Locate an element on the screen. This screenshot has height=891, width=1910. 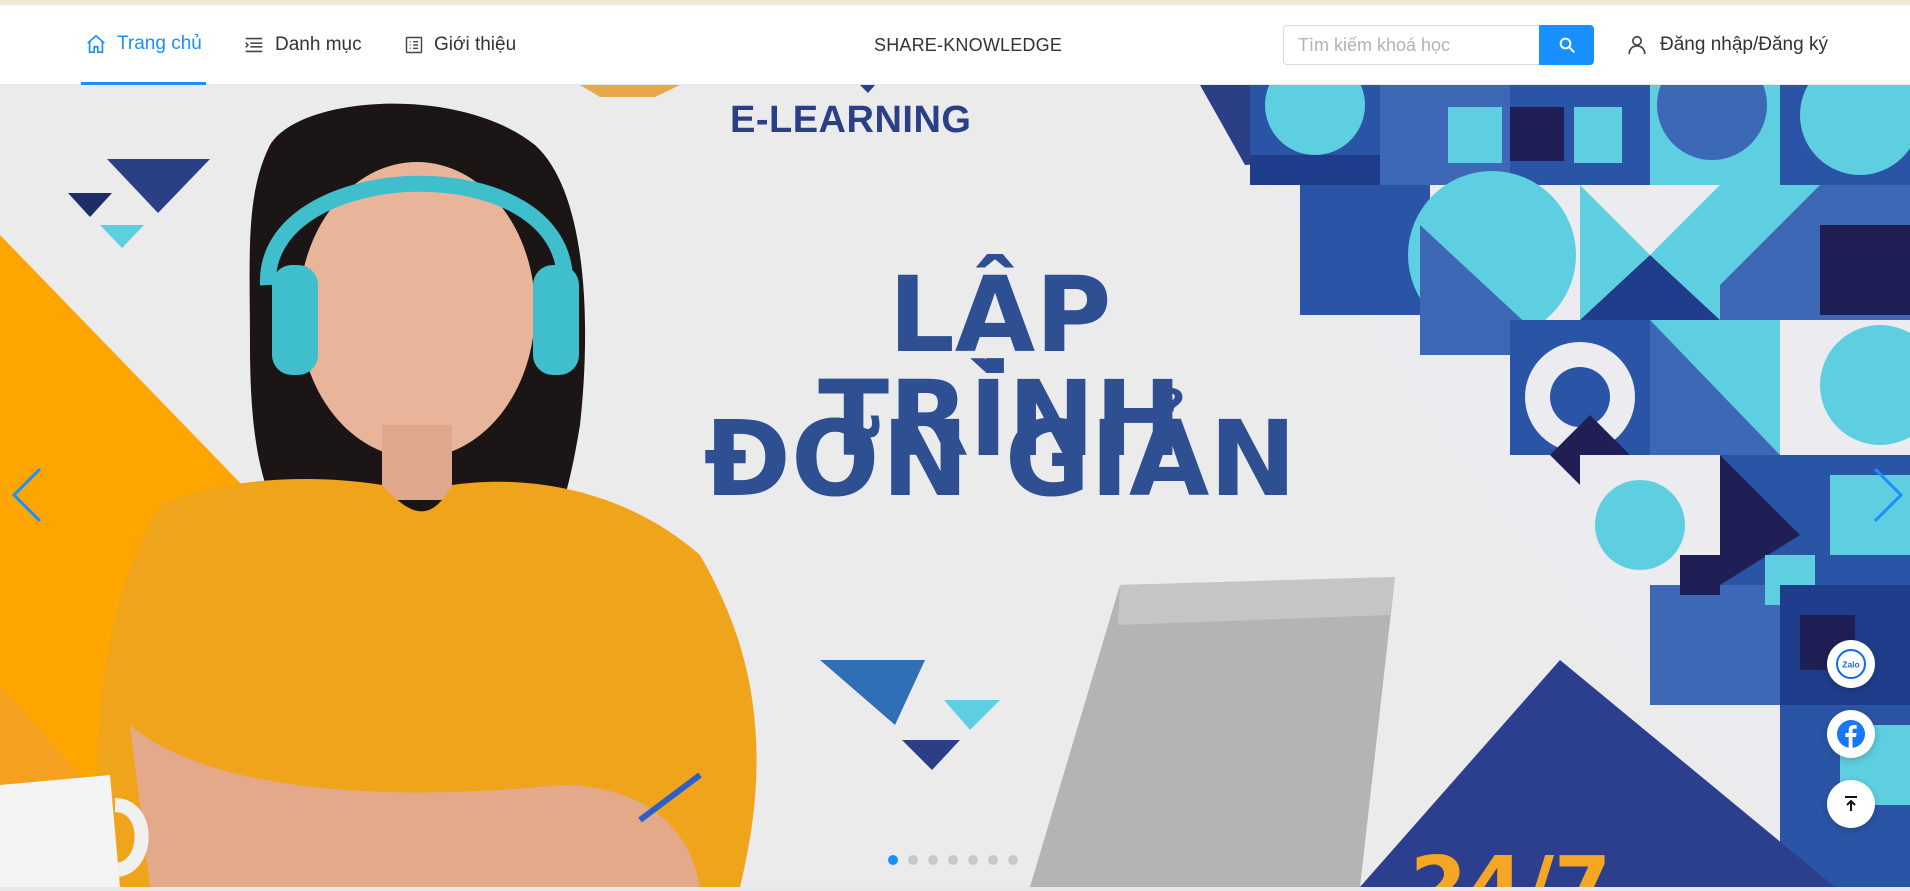
menu-list-icon is located at coordinates (254, 45).